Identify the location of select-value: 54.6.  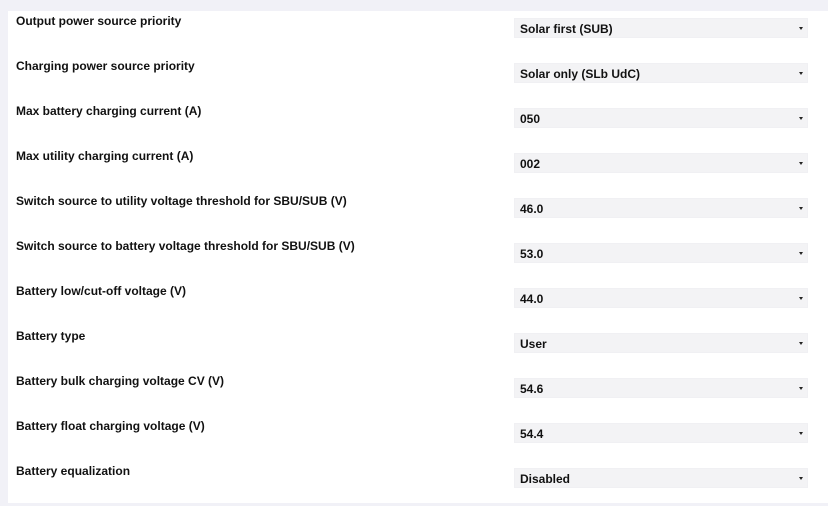
(532, 389).